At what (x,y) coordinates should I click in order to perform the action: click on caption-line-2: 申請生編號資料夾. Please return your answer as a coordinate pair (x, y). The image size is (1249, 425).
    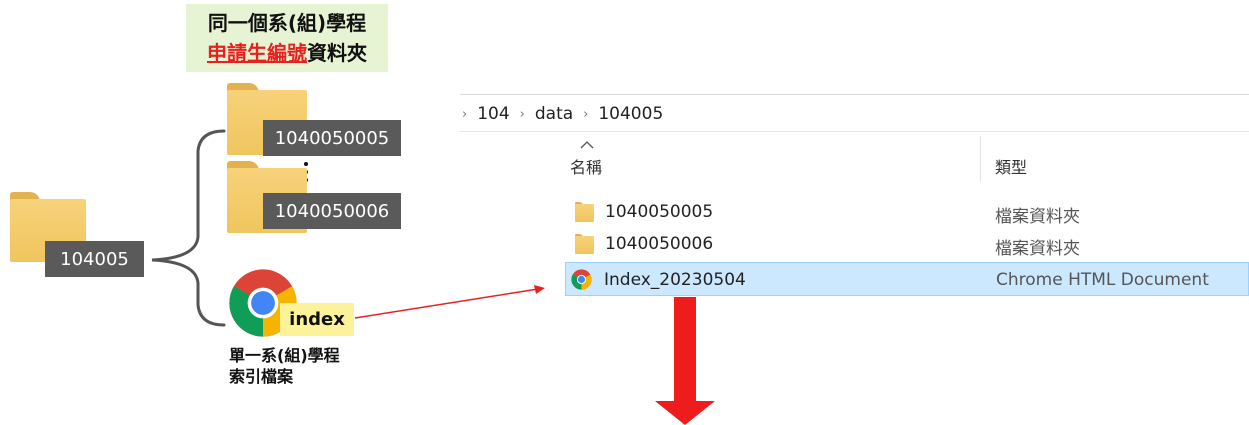
    Looking at the image, I should click on (287, 53).